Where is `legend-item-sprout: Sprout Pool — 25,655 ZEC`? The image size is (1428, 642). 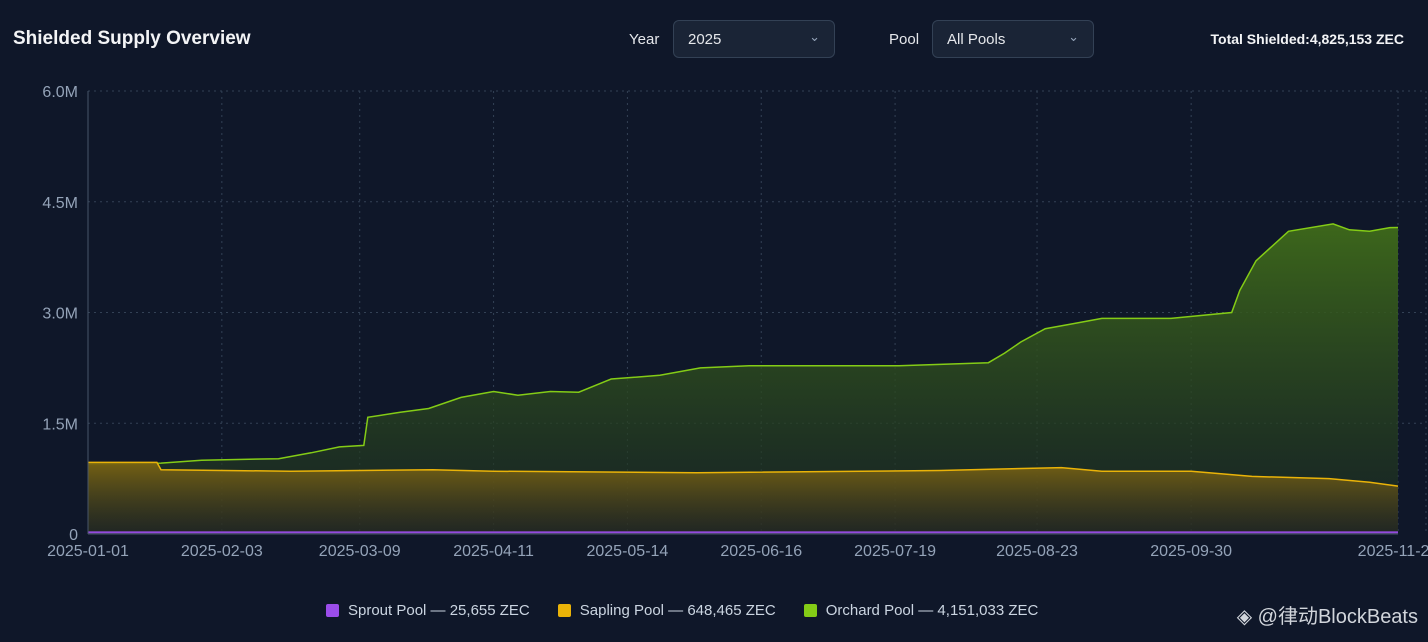 legend-item-sprout: Sprout Pool — 25,655 ZEC is located at coordinates (428, 610).